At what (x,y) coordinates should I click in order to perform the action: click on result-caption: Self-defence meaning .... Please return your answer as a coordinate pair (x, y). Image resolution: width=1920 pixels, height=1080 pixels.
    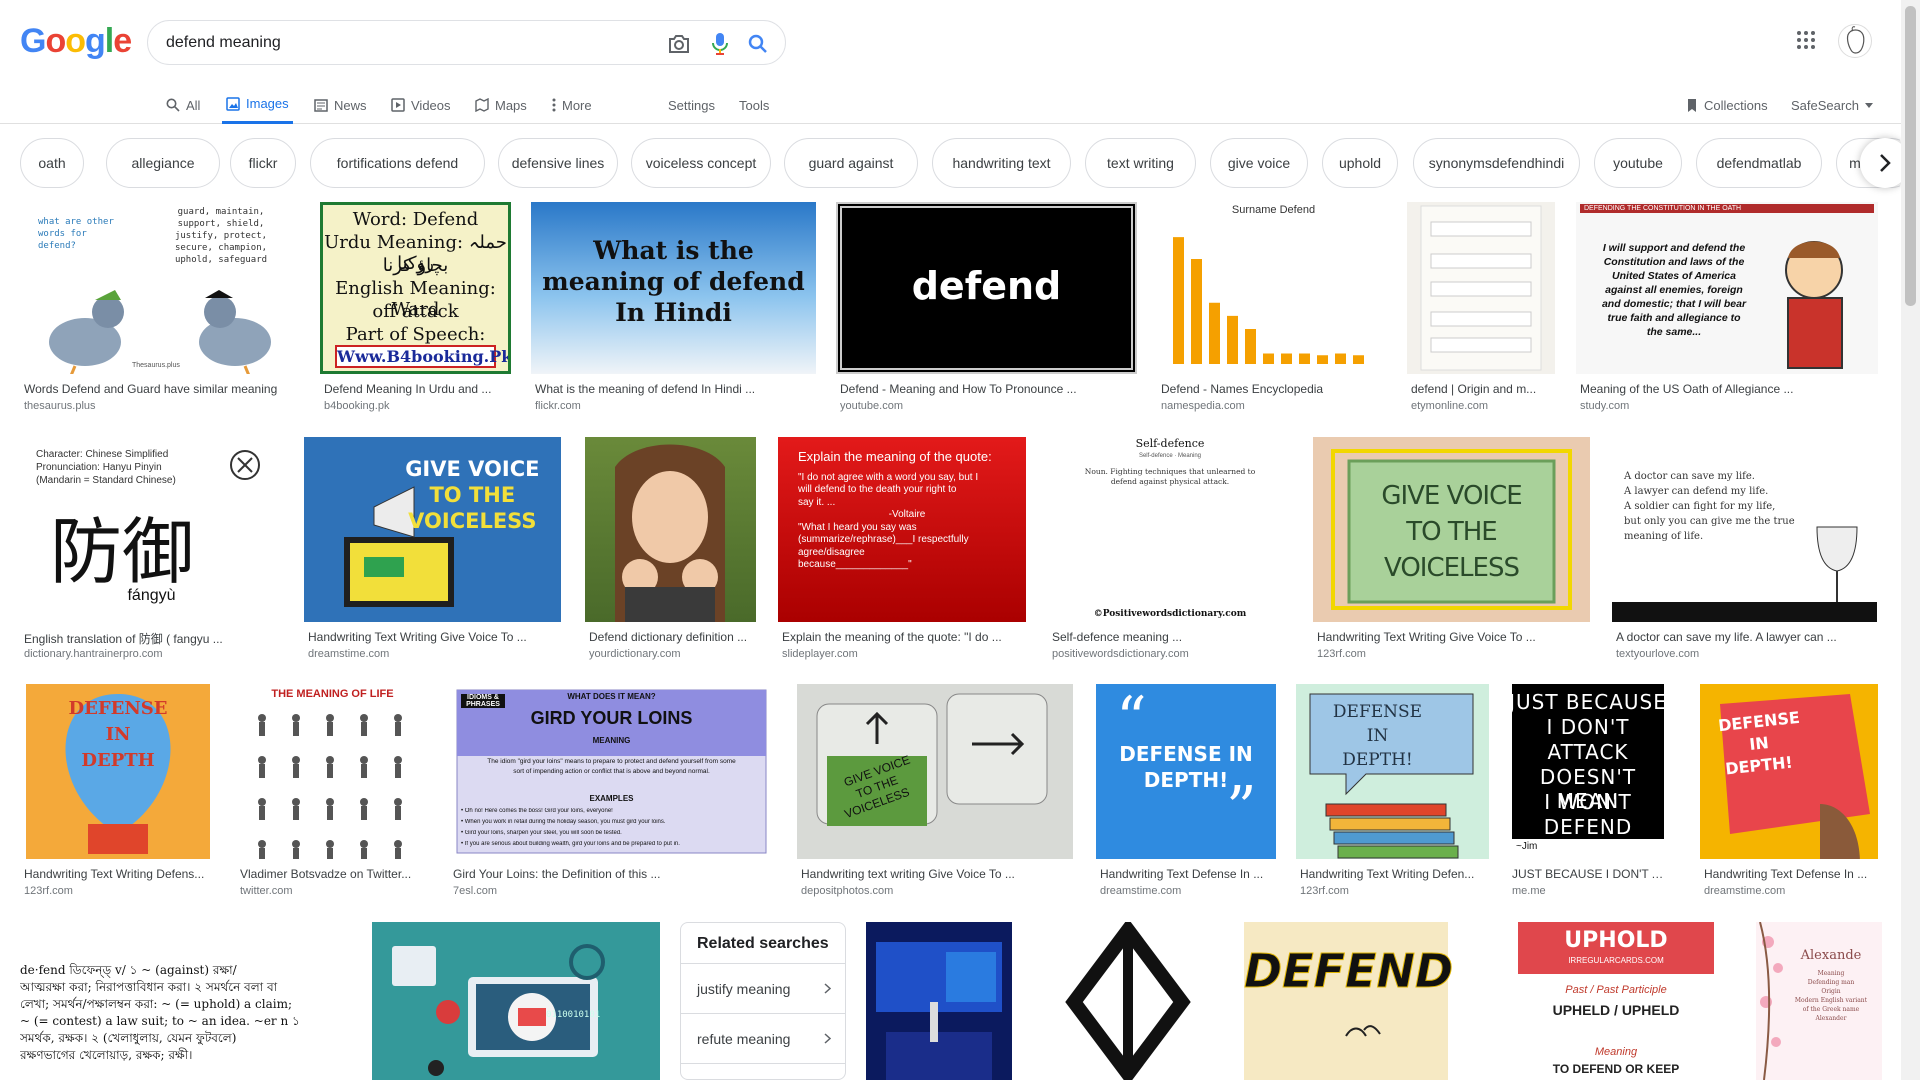
    Looking at the image, I should click on (1171, 637).